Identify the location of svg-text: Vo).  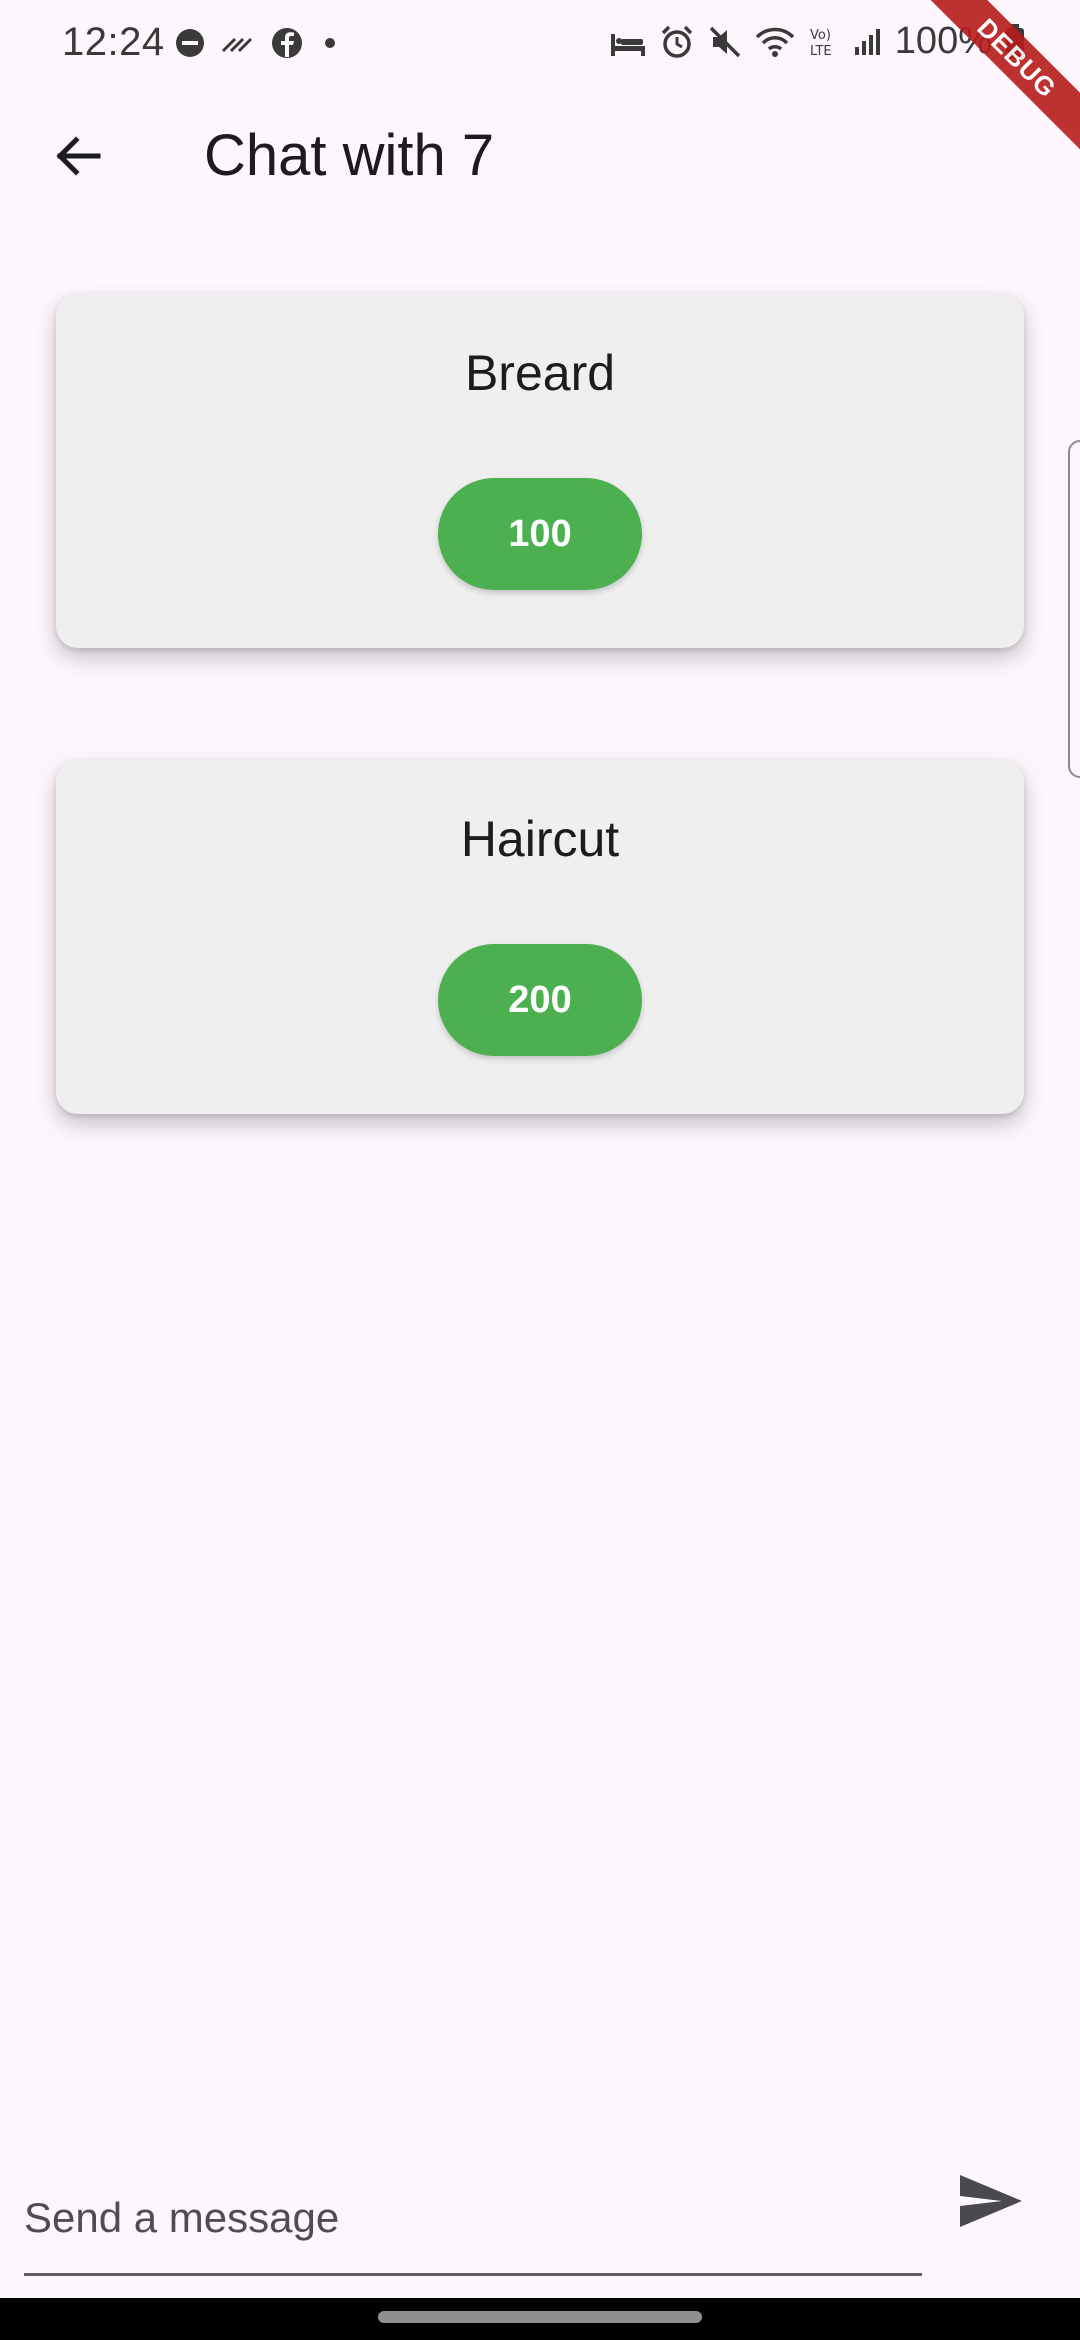
(820, 35).